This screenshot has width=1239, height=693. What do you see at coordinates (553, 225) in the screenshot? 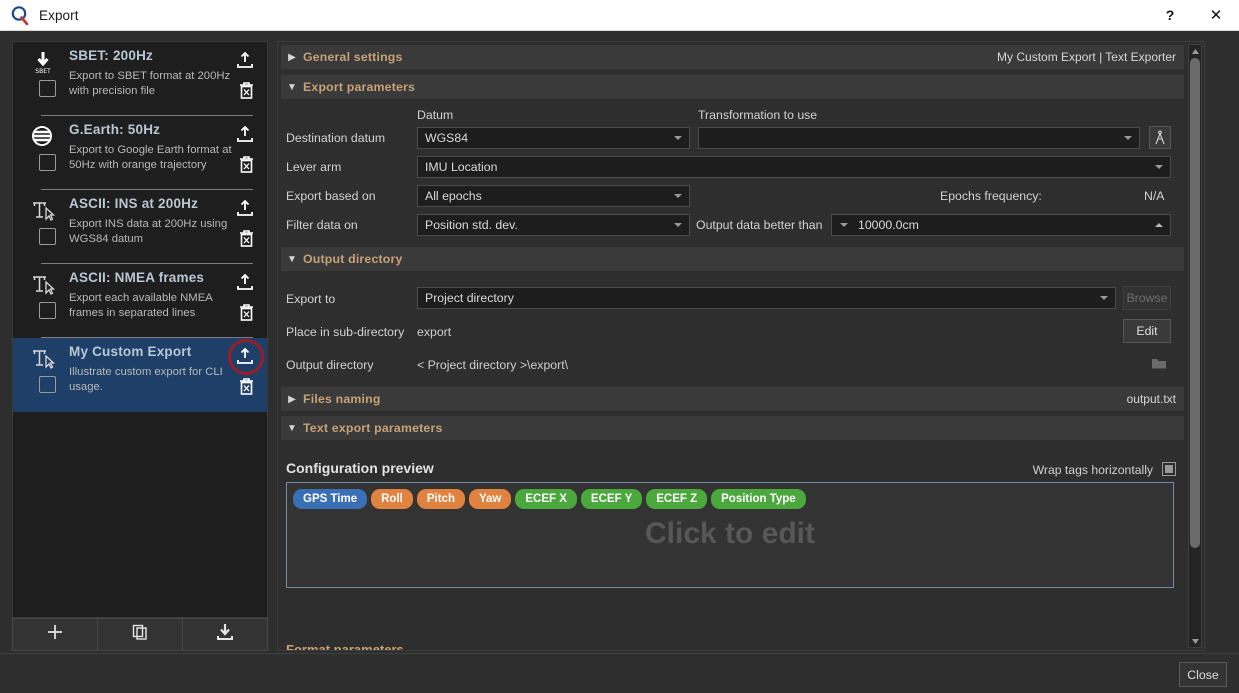
I see `filter-data-on-select: Position std. dev.` at bounding box center [553, 225].